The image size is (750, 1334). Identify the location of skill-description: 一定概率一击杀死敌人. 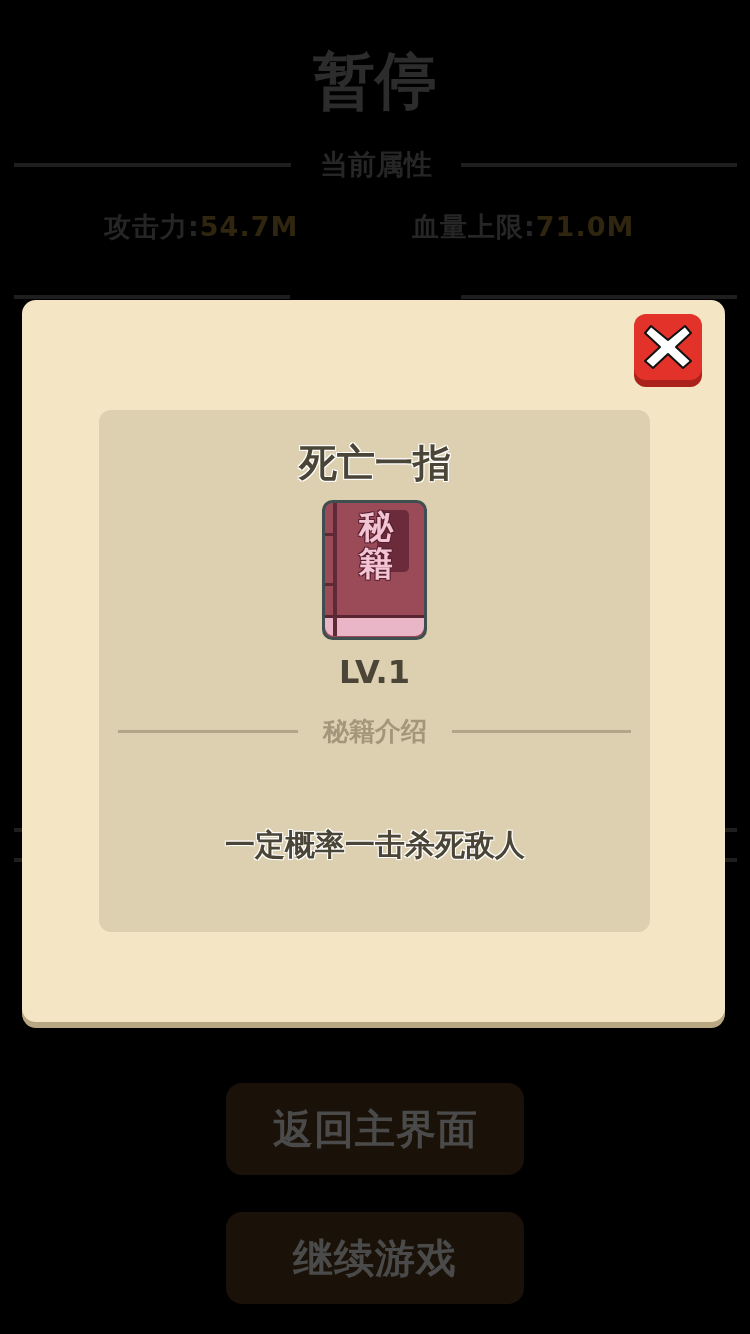
(374, 845).